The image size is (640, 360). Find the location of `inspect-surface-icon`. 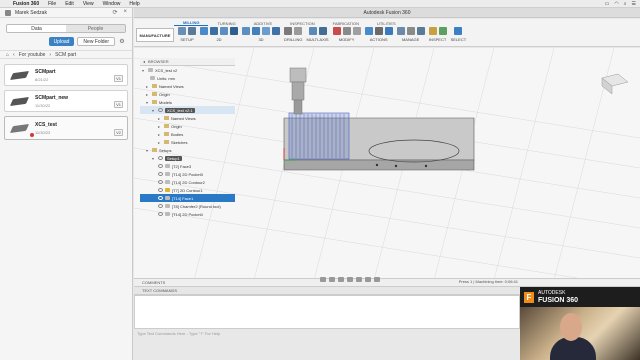

inspect-surface-icon is located at coordinates (442, 31).